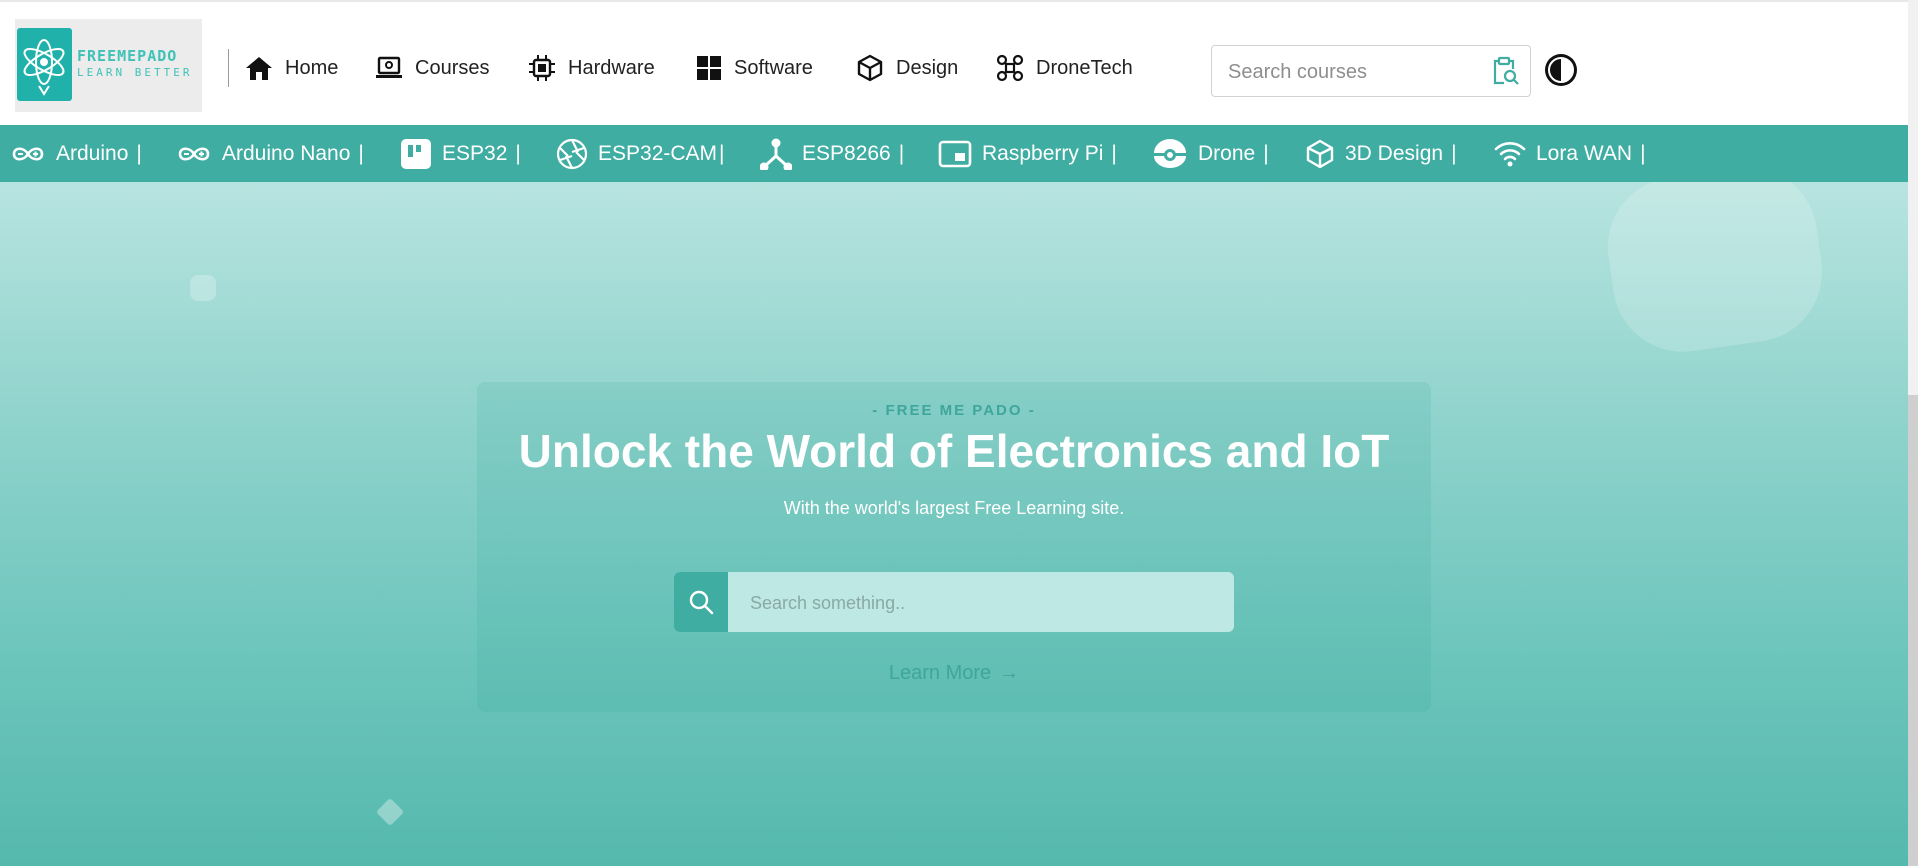 The width and height of the screenshot is (1918, 866). Describe the element at coordinates (1170, 153) in the screenshot. I see `drone-eye-icon` at that location.